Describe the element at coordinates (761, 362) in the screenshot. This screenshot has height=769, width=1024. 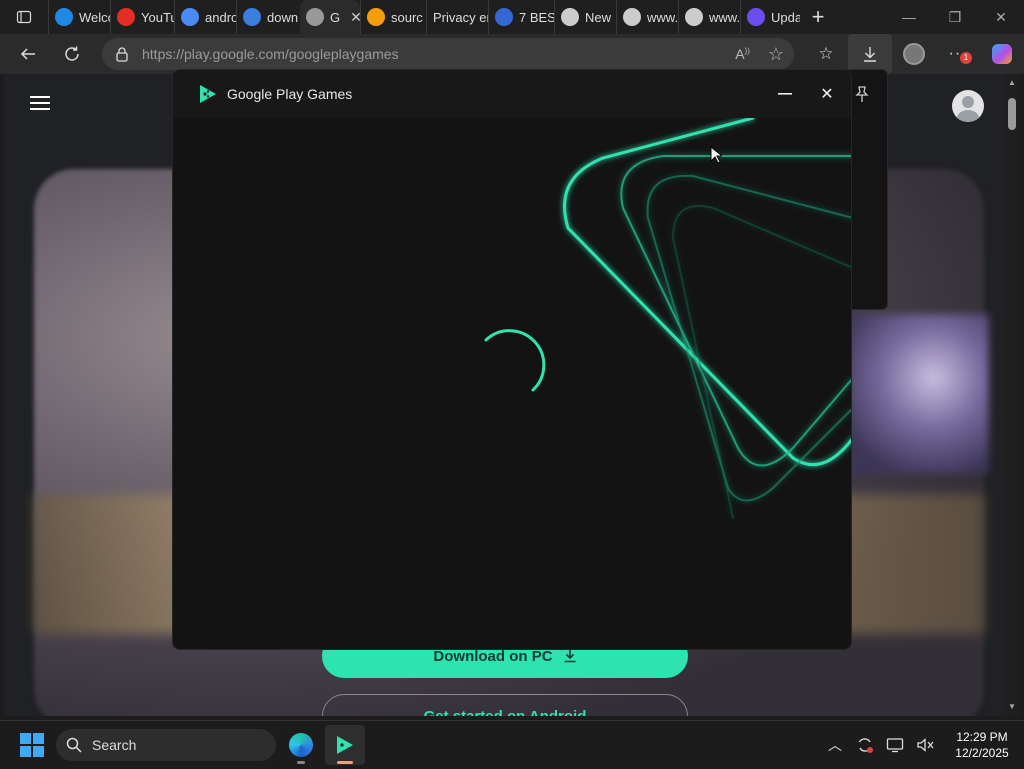
I see `neon-triangle-faint` at that location.